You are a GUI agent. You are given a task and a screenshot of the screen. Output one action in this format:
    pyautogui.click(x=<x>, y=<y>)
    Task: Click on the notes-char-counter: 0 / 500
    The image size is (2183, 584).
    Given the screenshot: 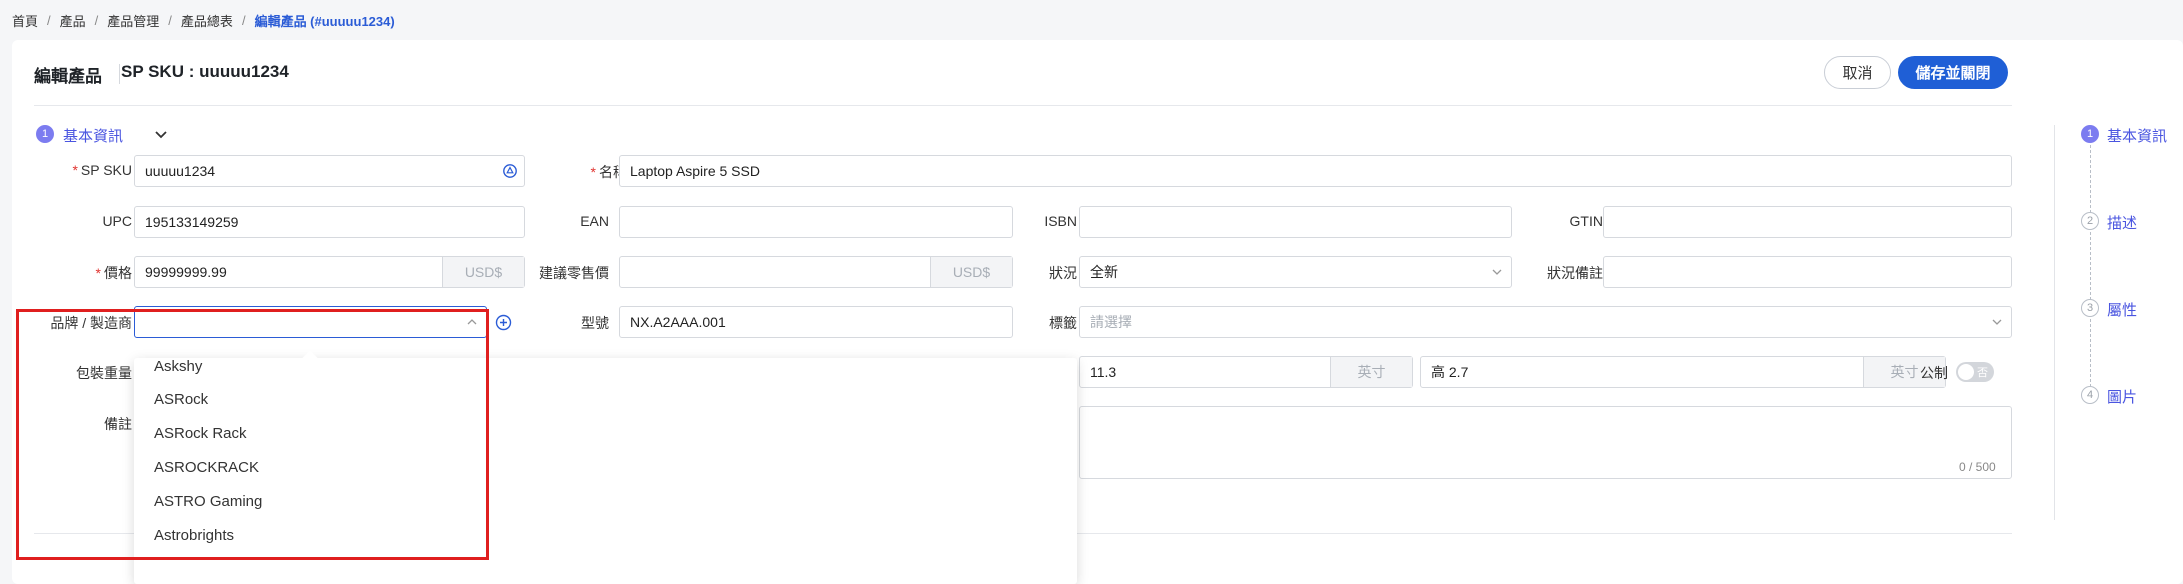 What is the action you would take?
    pyautogui.click(x=1977, y=467)
    